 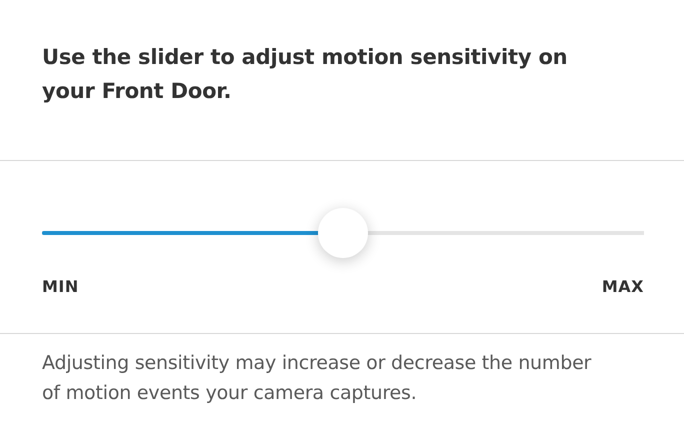 What do you see at coordinates (305, 74) in the screenshot?
I see `heading: Use the slider to adjust motion sensitivity on your Front Door.` at bounding box center [305, 74].